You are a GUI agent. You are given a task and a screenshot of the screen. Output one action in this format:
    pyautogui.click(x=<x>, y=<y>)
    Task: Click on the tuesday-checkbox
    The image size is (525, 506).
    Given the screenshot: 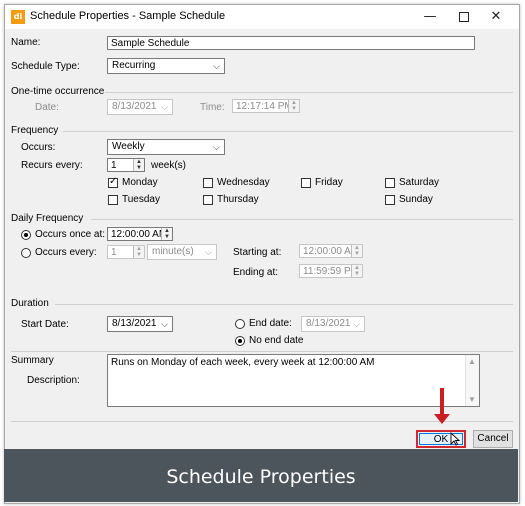 What is the action you would take?
    pyautogui.click(x=113, y=200)
    